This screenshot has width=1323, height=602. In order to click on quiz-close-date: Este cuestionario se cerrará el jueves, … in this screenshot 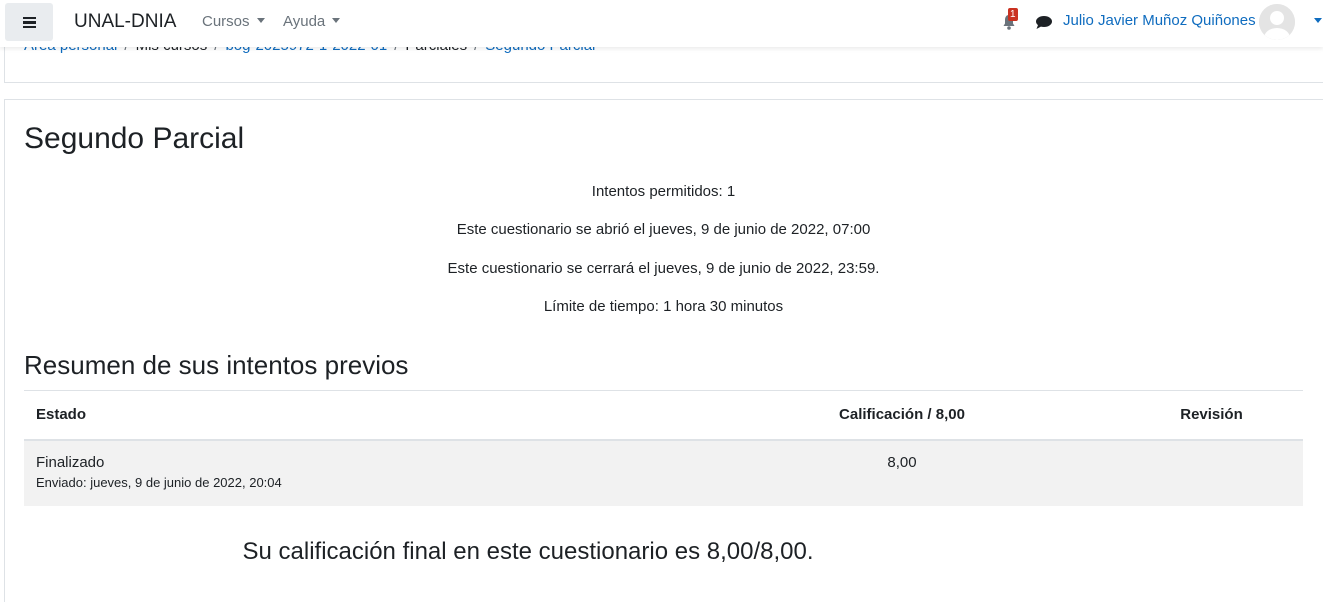, I will do `click(663, 268)`.